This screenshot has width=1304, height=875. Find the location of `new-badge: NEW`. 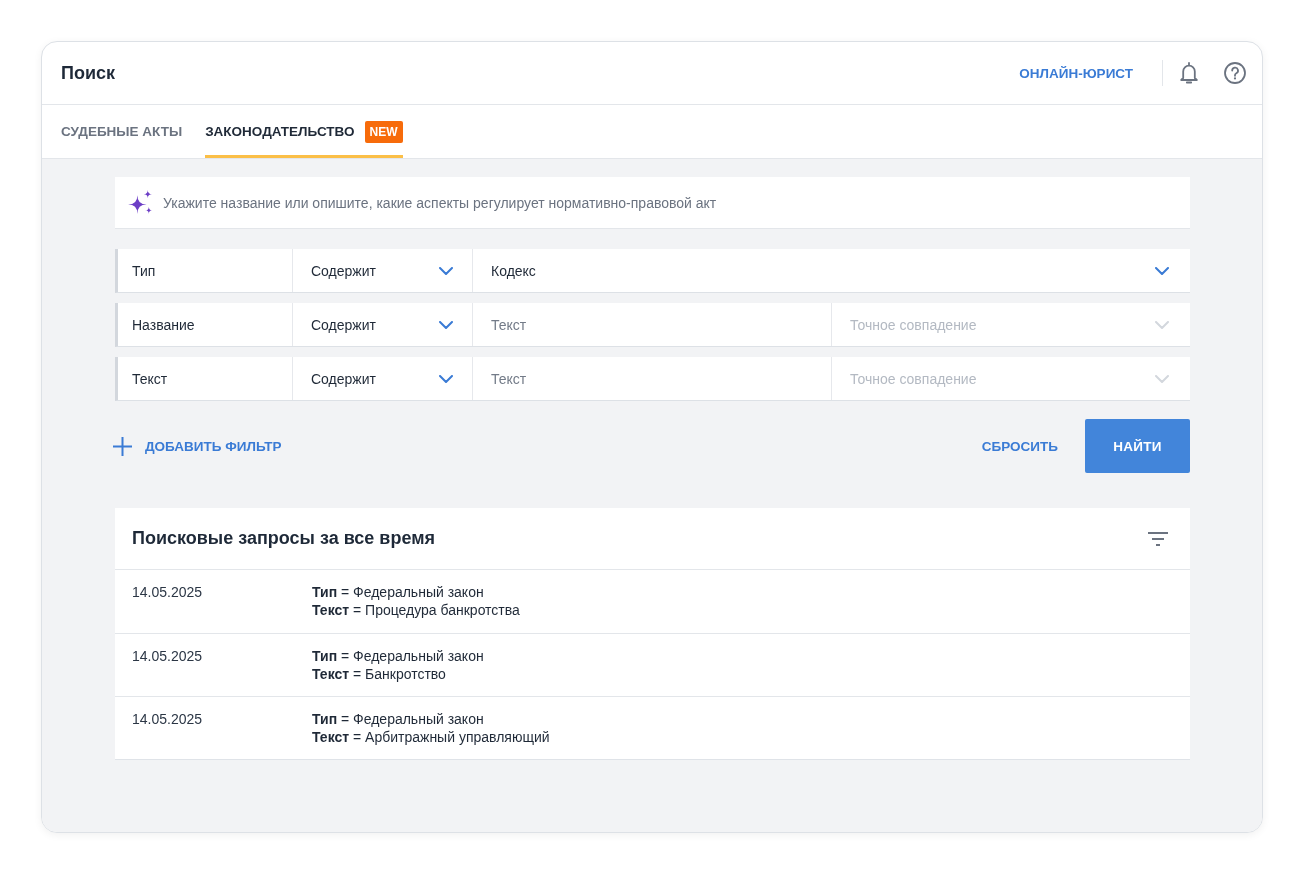

new-badge: NEW is located at coordinates (383, 131).